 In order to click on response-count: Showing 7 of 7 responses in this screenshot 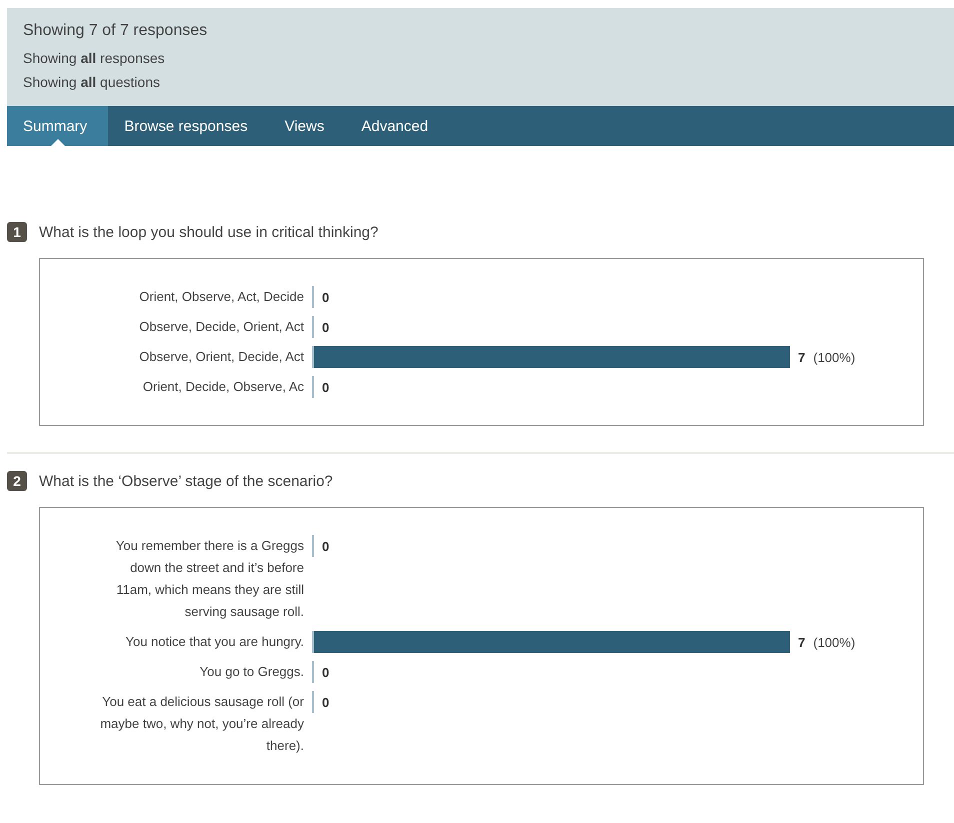, I will do `click(115, 31)`.